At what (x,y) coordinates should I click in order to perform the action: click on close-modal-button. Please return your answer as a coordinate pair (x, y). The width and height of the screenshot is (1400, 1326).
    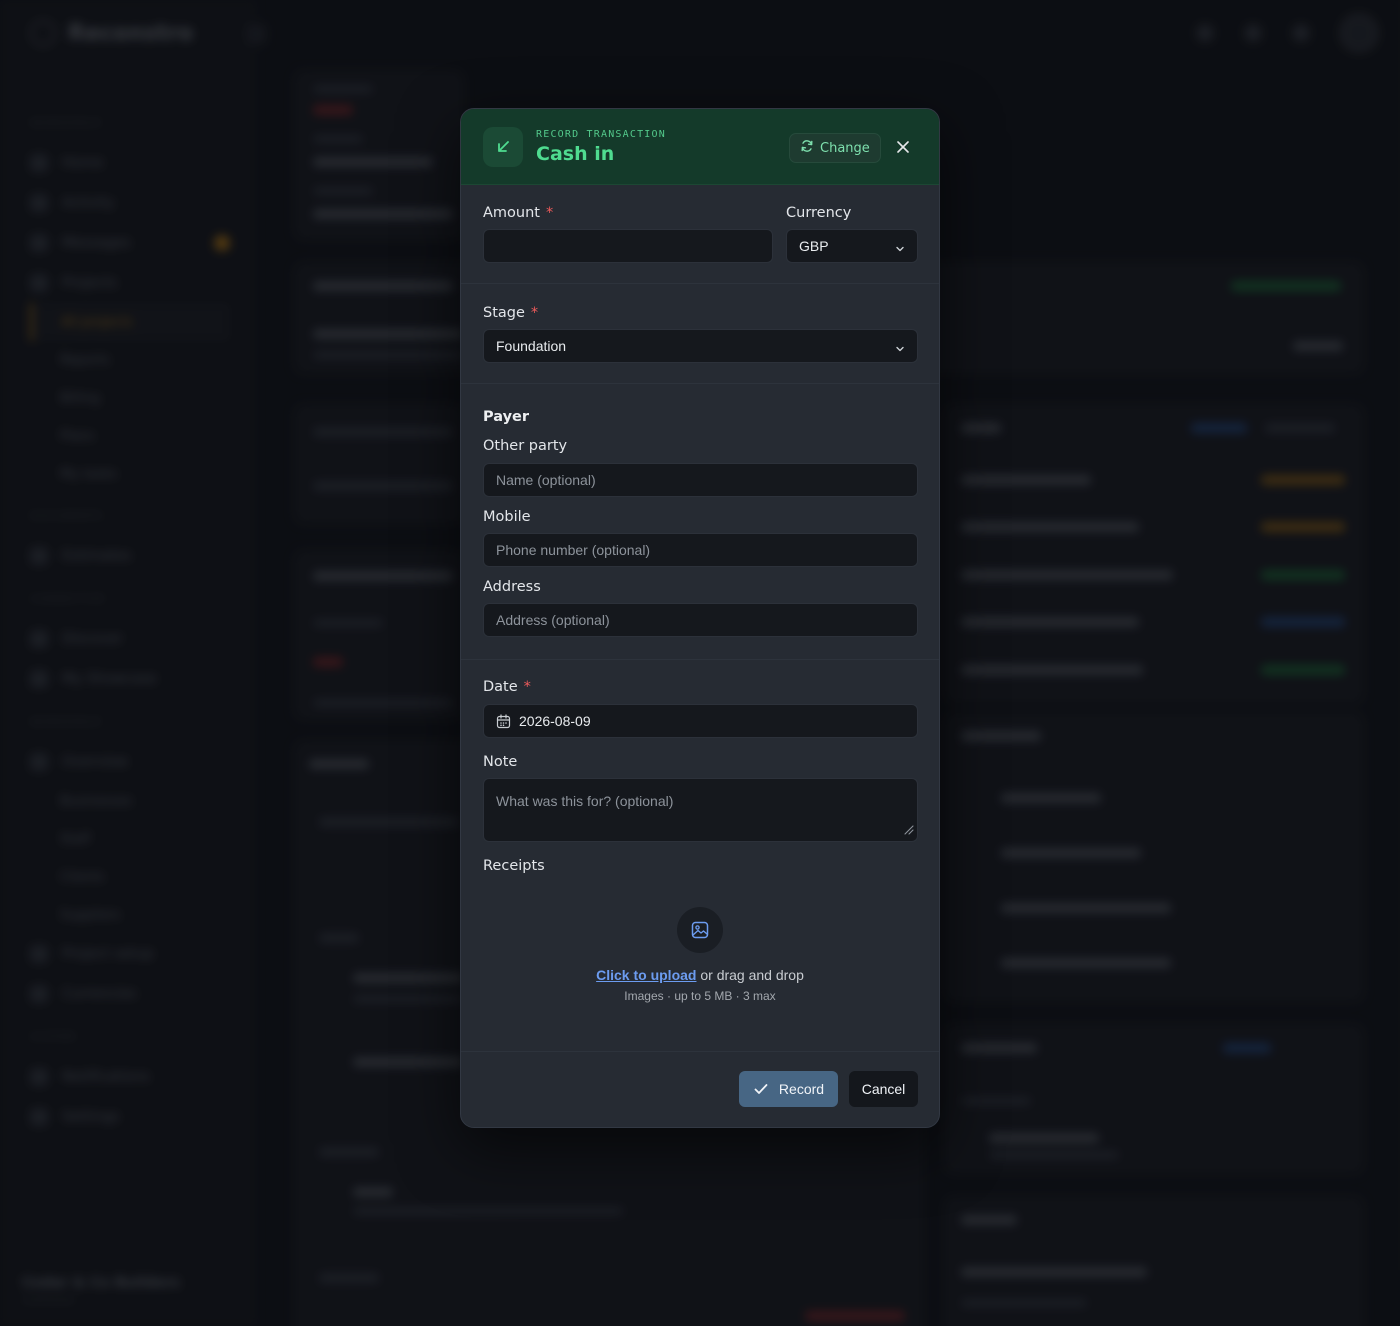
    Looking at the image, I should click on (903, 147).